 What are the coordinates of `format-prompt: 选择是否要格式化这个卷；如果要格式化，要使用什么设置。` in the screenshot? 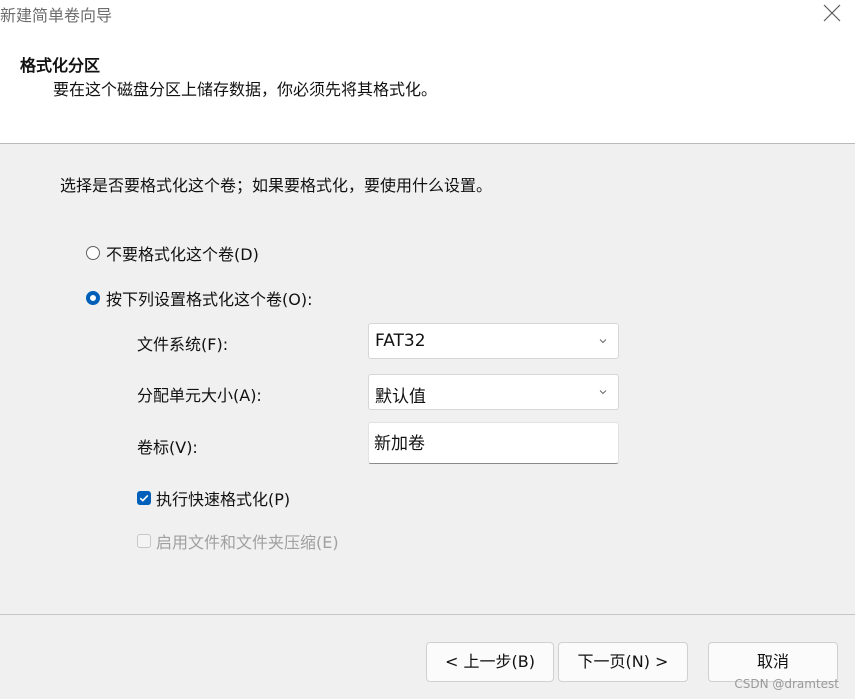 It's located at (276, 185).